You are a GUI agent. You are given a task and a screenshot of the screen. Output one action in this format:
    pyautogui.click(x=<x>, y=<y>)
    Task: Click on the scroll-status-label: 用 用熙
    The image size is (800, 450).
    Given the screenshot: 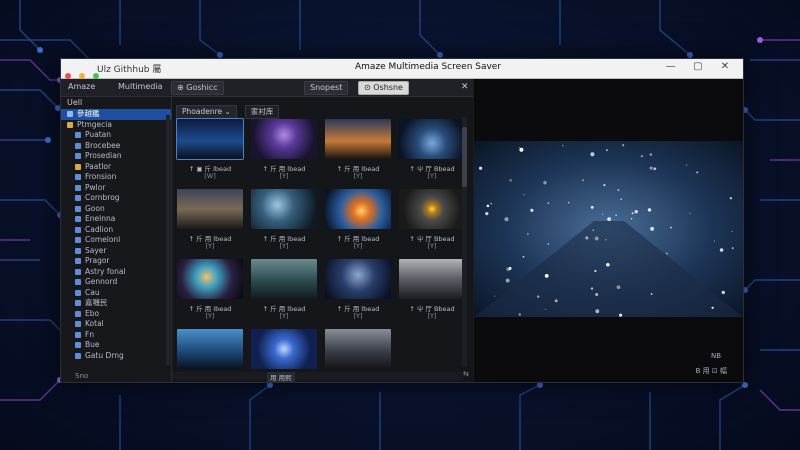 What is the action you would take?
    pyautogui.click(x=281, y=377)
    